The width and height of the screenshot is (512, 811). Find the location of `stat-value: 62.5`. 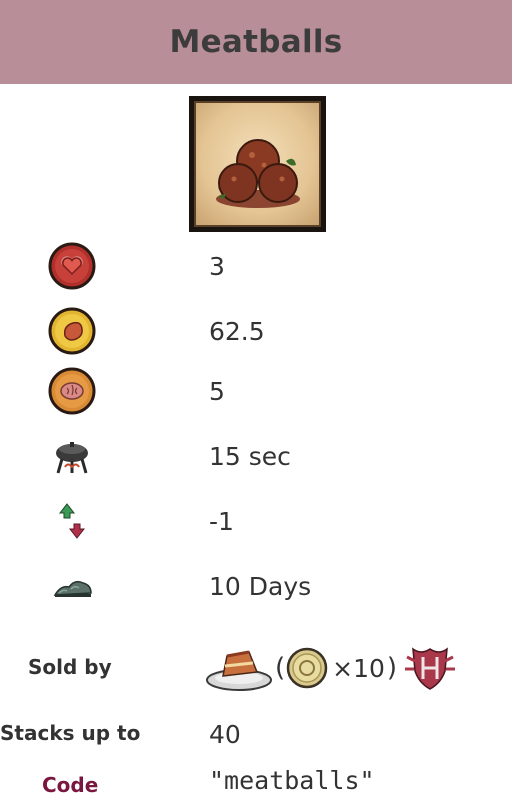

stat-value: 62.5 is located at coordinates (237, 331).